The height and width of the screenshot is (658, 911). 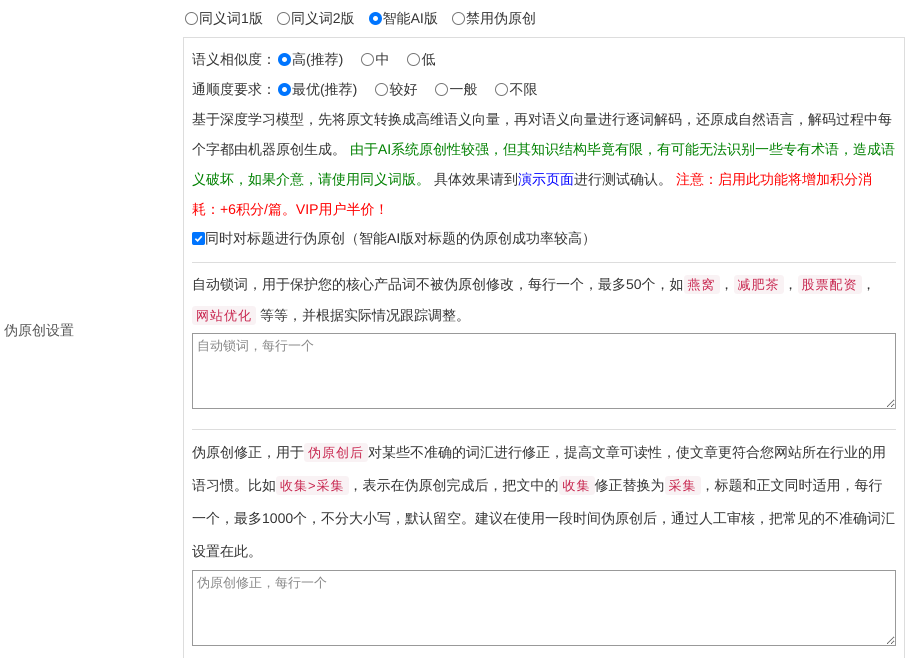 What do you see at coordinates (463, 89) in the screenshot?
I see `option-label: 一般` at bounding box center [463, 89].